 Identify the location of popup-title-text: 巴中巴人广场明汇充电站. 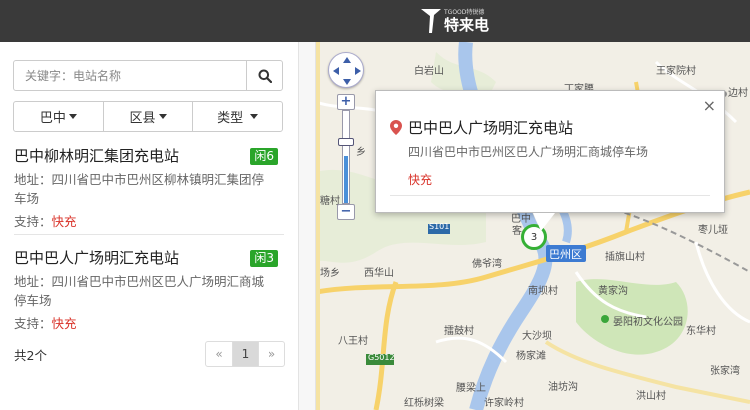
(491, 128).